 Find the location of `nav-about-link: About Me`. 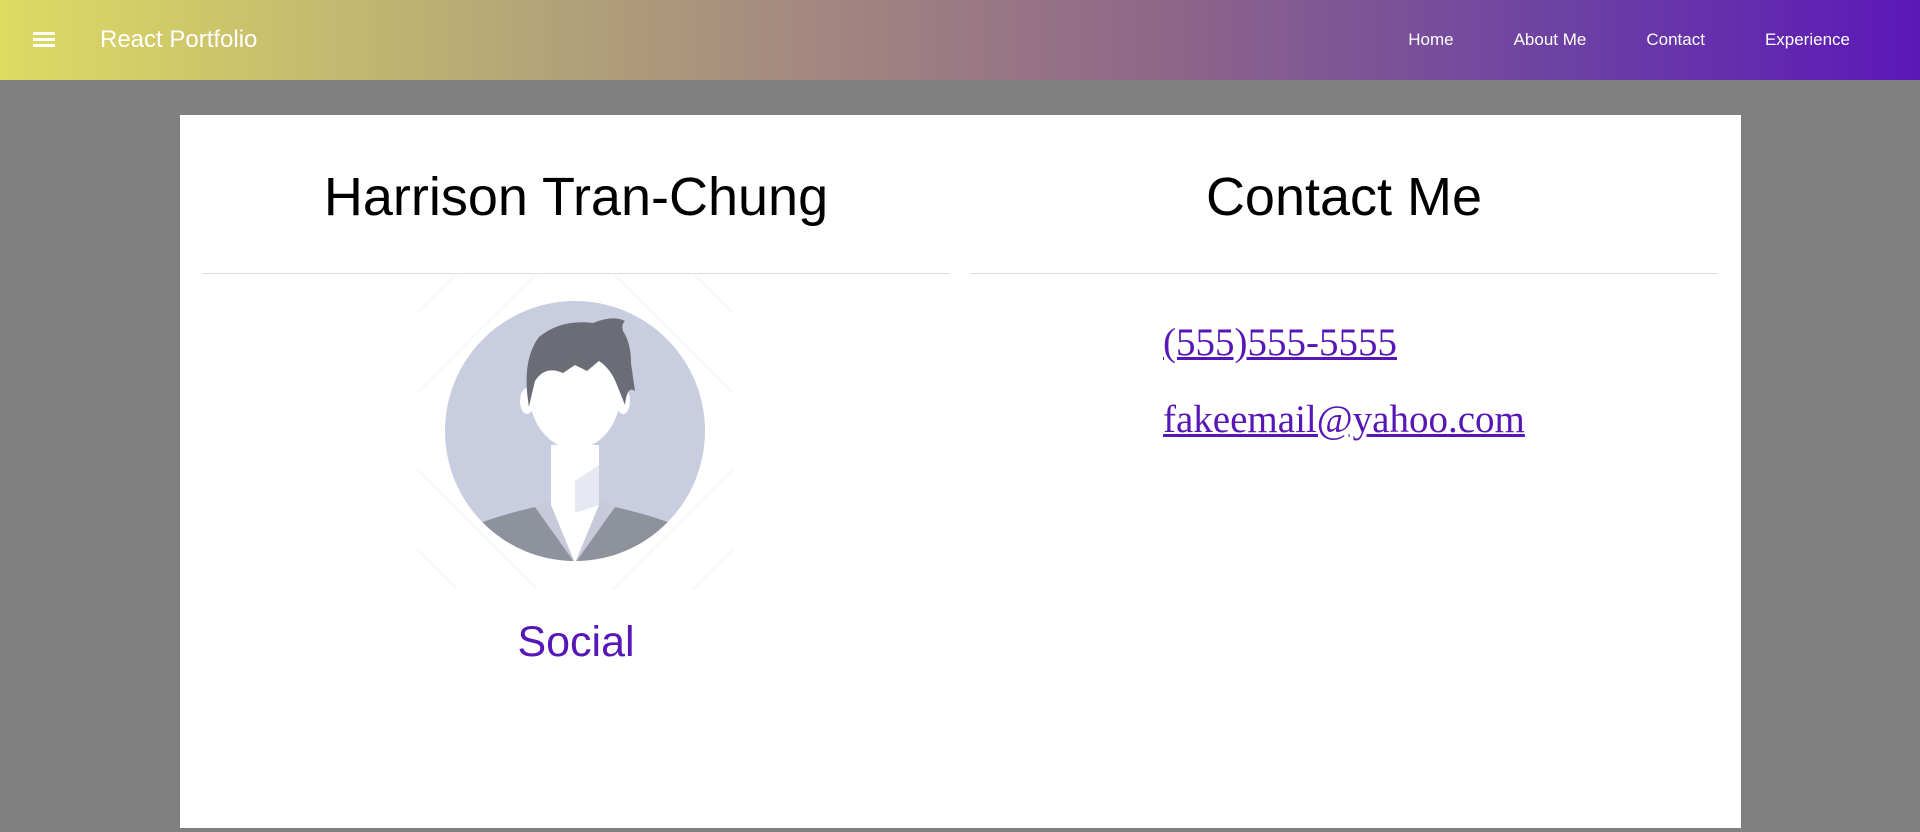

nav-about-link: About Me is located at coordinates (1550, 40).